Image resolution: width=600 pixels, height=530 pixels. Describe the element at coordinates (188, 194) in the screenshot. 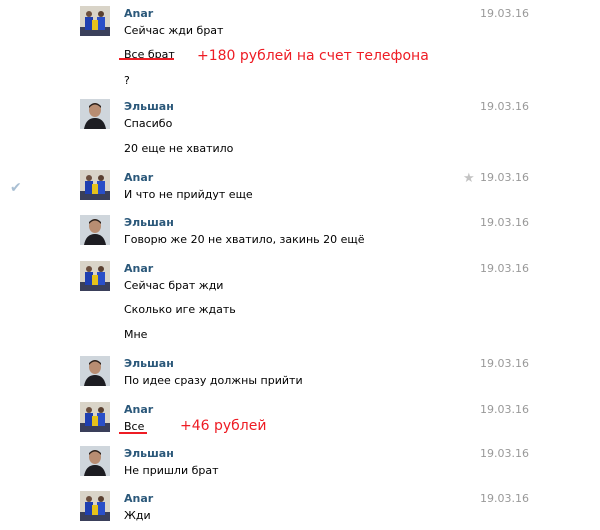

I see `message-text: И что не прийдут еще` at that location.